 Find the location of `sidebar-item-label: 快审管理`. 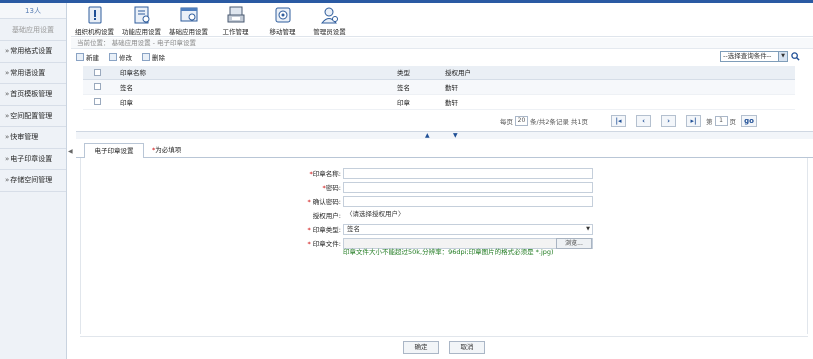

sidebar-item-label: 快审管理 is located at coordinates (24, 137).